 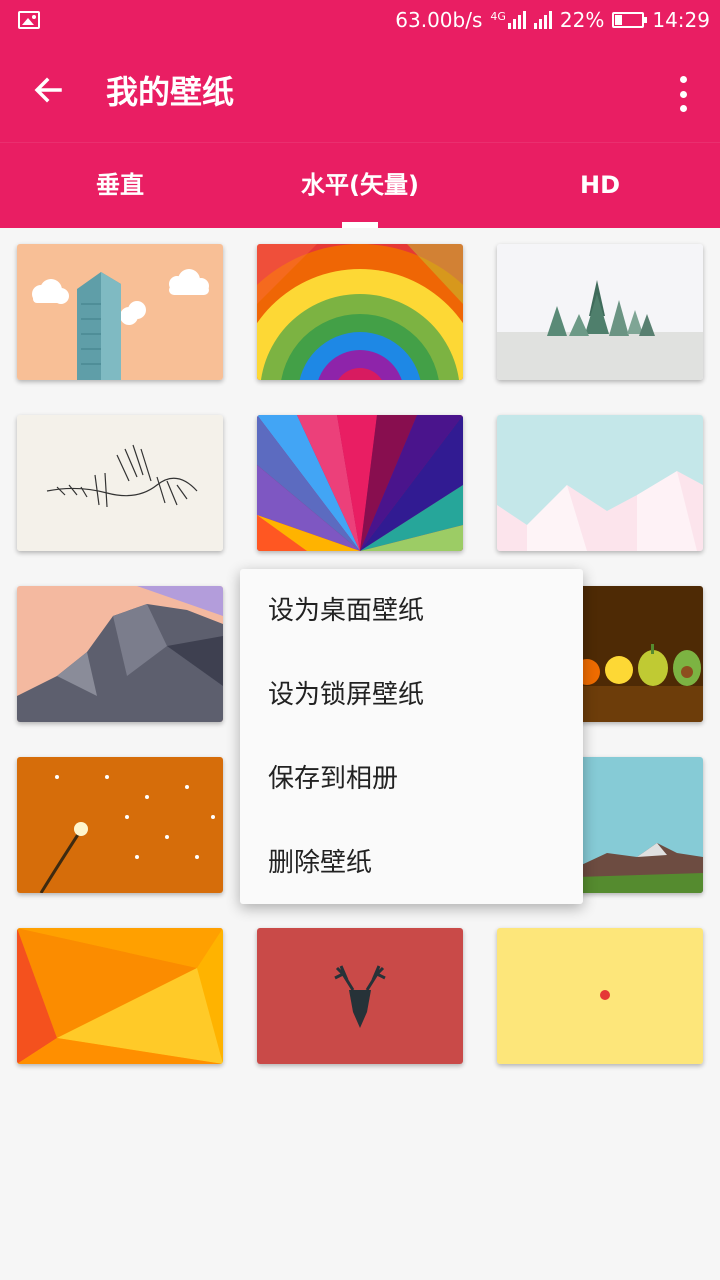 I want to click on context-menu: 设为桌面壁纸 设为锁屏壁纸 保存到相册 删除壁纸, so click(x=411, y=736).